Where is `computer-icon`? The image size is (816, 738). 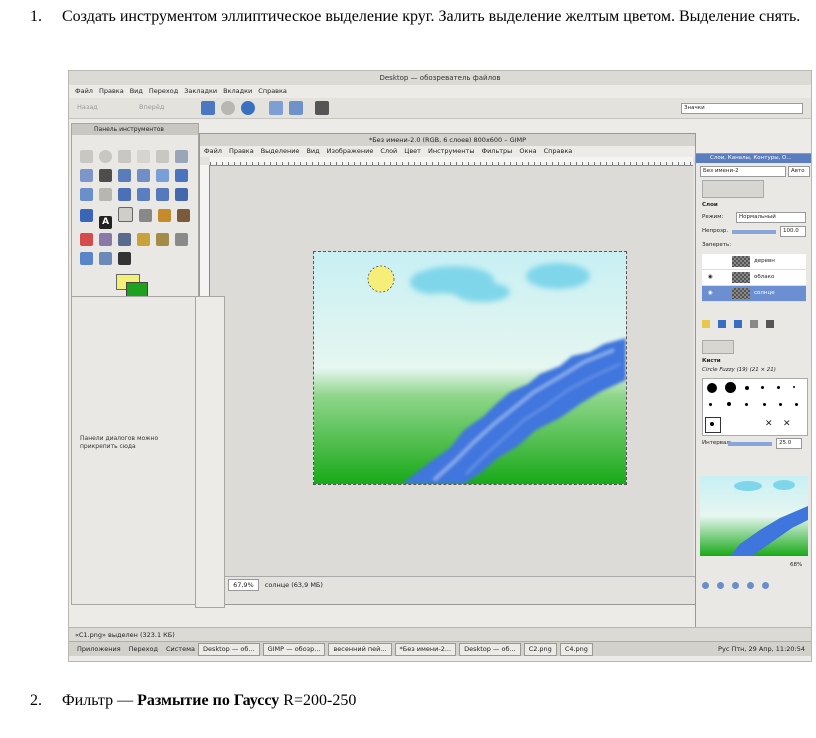
computer-icon is located at coordinates (296, 108).